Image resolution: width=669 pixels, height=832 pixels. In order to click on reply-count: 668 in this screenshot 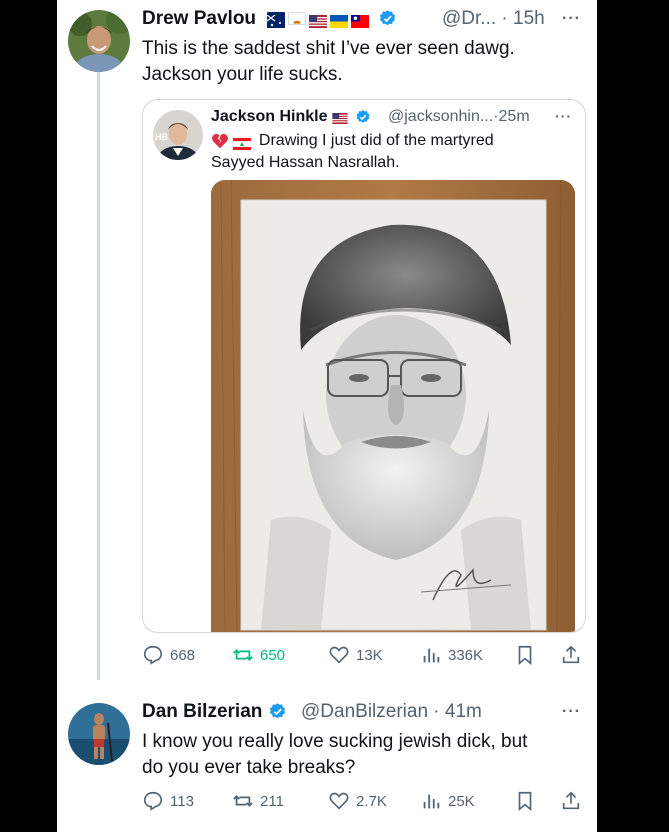, I will do `click(183, 655)`.